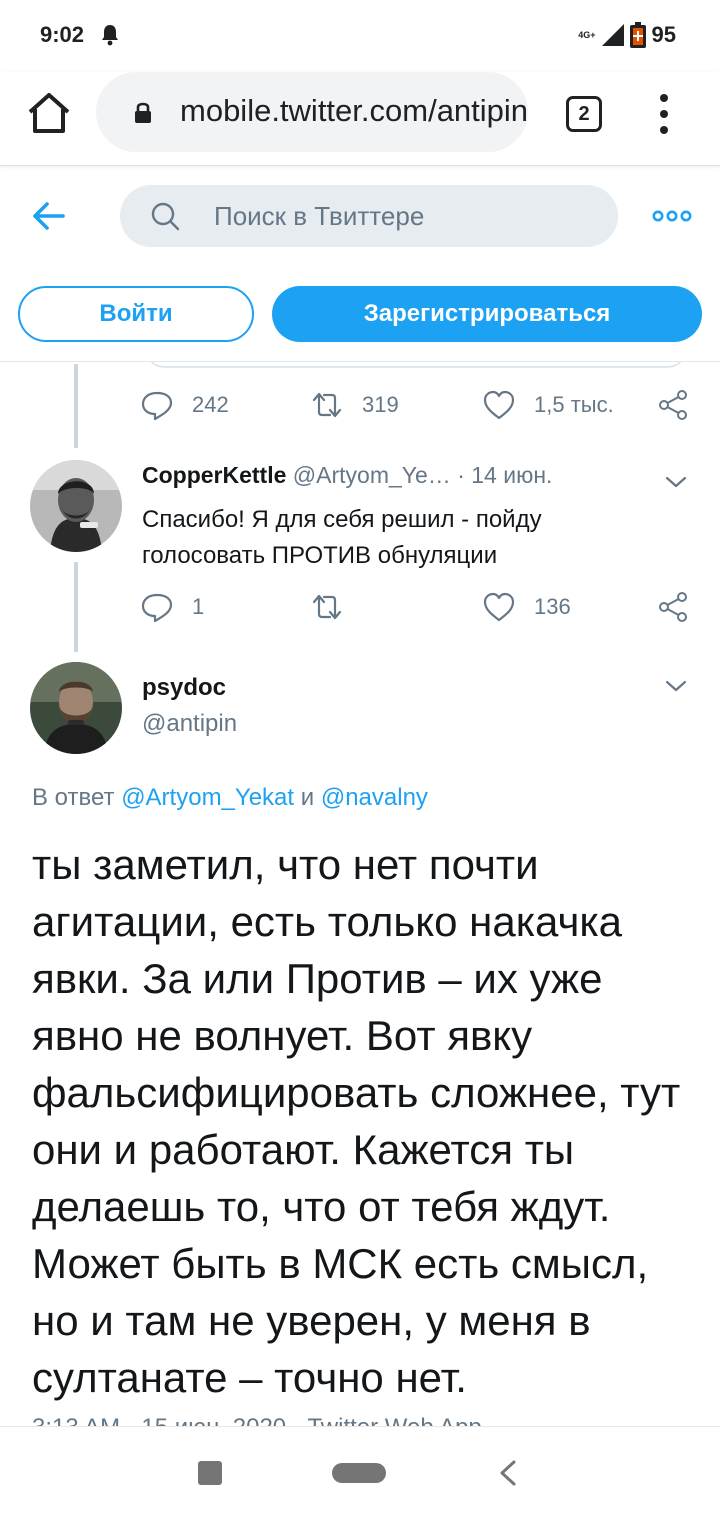 The height and width of the screenshot is (1520, 720). I want to click on like-button: 136, so click(526, 607).